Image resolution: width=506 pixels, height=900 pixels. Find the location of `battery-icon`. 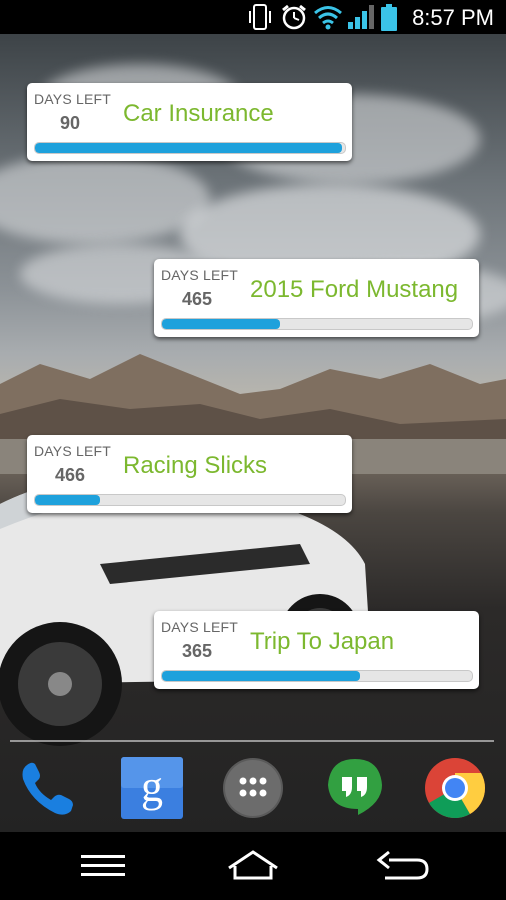

battery-icon is located at coordinates (389, 20).